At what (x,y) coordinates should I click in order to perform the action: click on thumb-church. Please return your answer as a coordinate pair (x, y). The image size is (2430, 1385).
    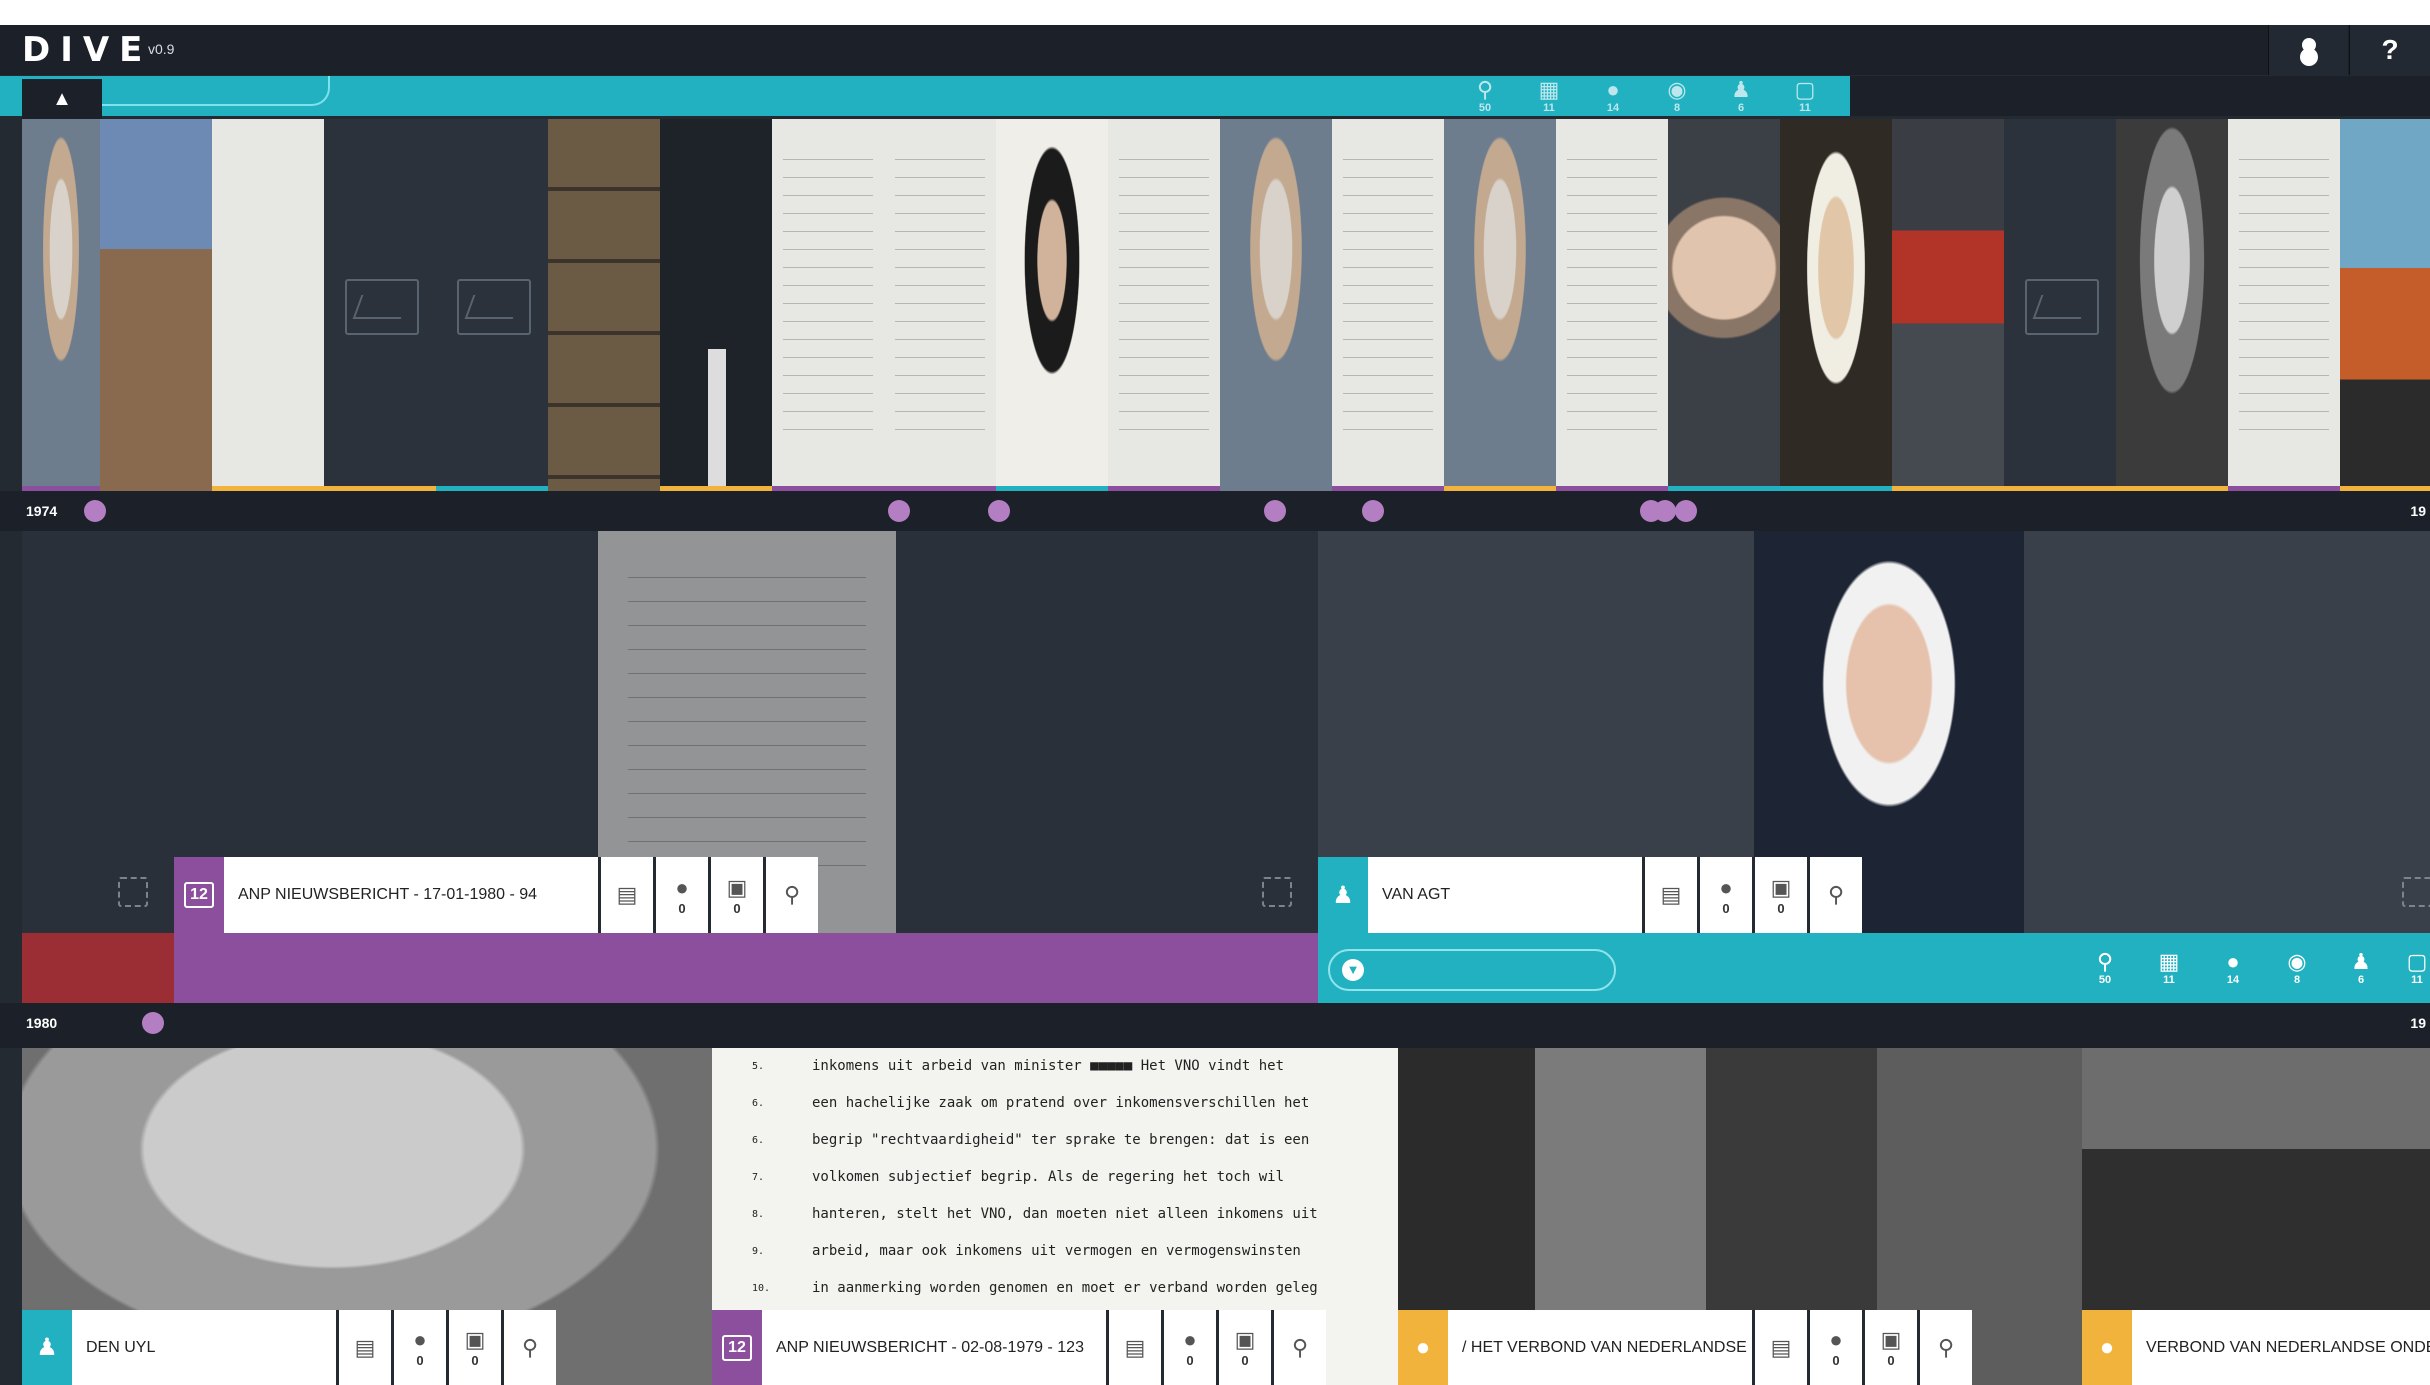
    Looking at the image, I should click on (156, 305).